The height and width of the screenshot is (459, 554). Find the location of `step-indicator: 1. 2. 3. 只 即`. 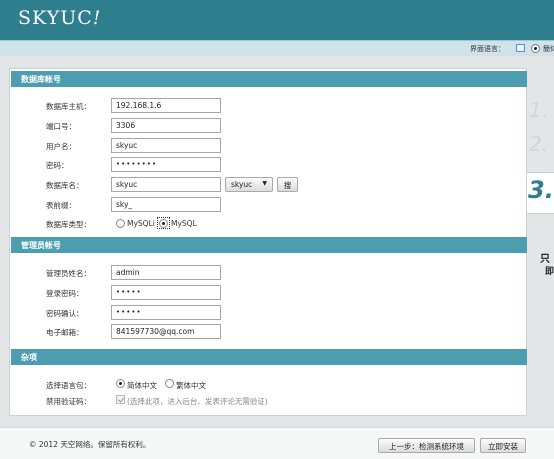

step-indicator: 1. 2. 3. 只 即 is located at coordinates (540, 242).